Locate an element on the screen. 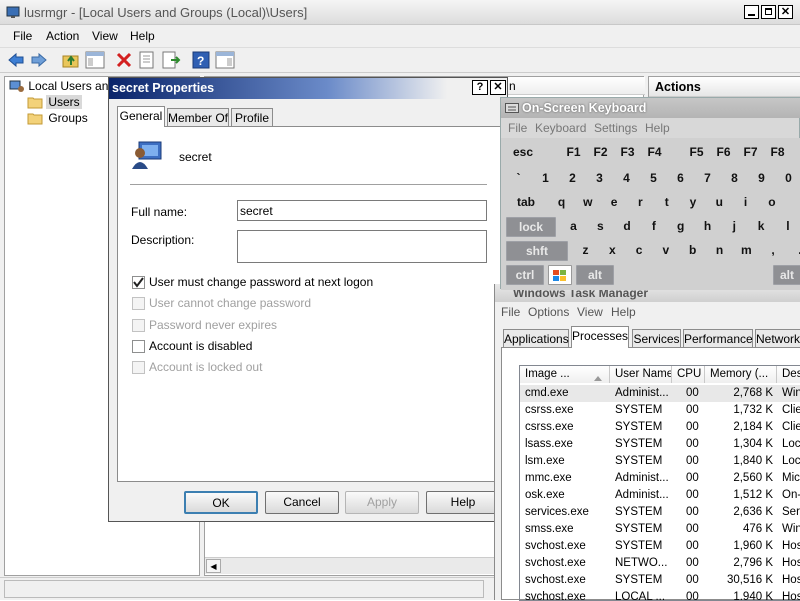 The height and width of the screenshot is (601, 800). minimize-button is located at coordinates (751, 12).